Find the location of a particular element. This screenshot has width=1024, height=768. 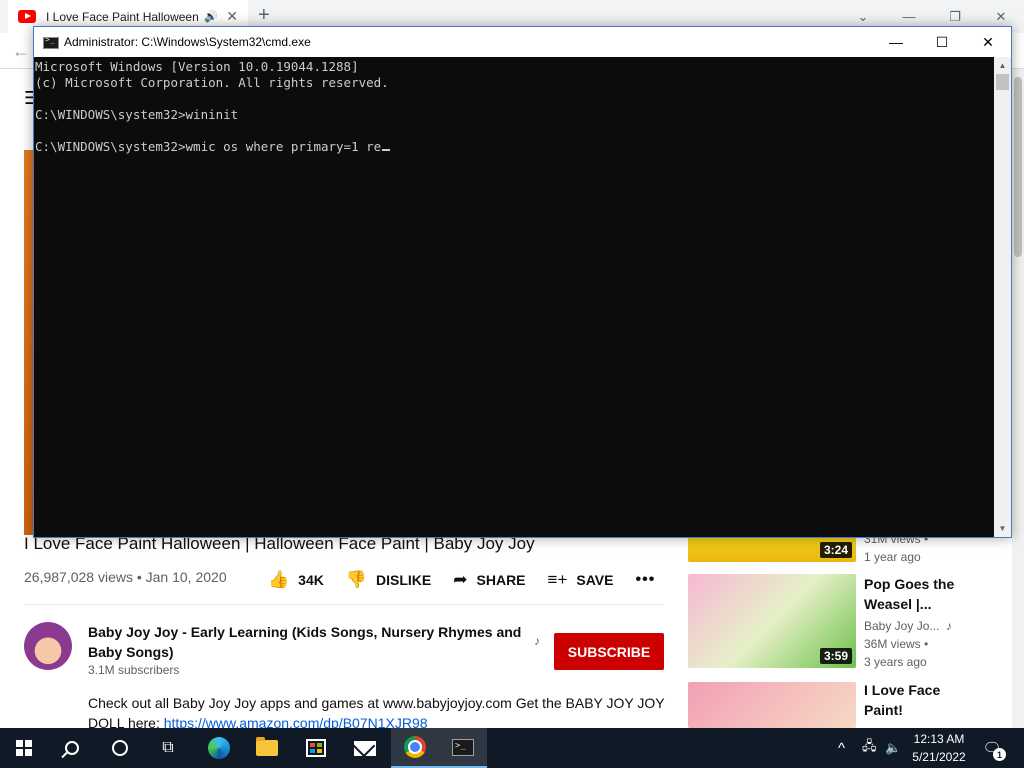

video-views-date: 26,987,028 views • Jan 10, 2020 is located at coordinates (125, 577).